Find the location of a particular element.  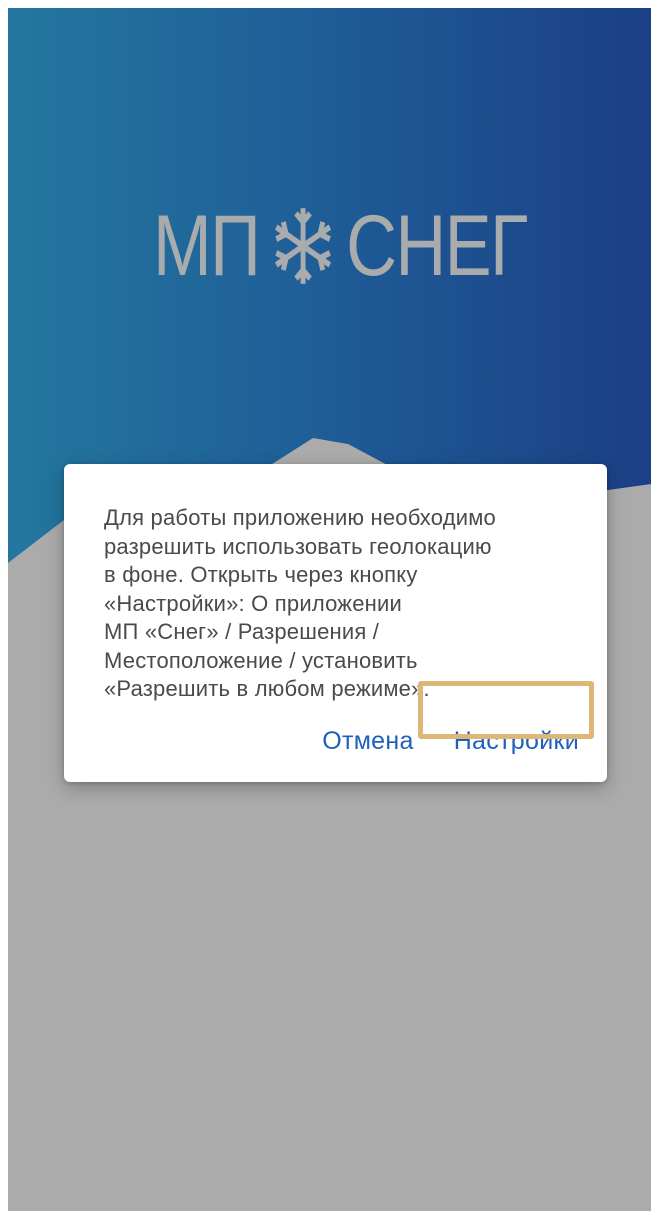

logo-text-right: СНЕГ is located at coordinates (437, 246).